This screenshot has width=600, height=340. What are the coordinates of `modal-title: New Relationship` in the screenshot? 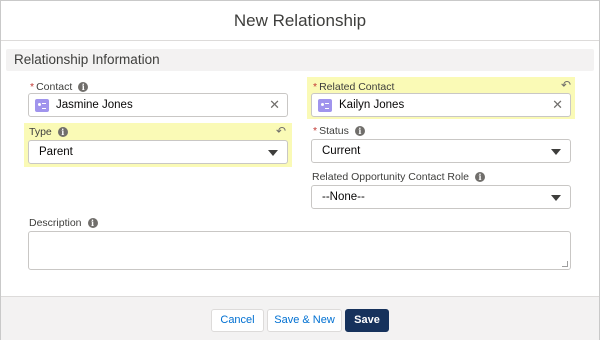 It's located at (300, 20).